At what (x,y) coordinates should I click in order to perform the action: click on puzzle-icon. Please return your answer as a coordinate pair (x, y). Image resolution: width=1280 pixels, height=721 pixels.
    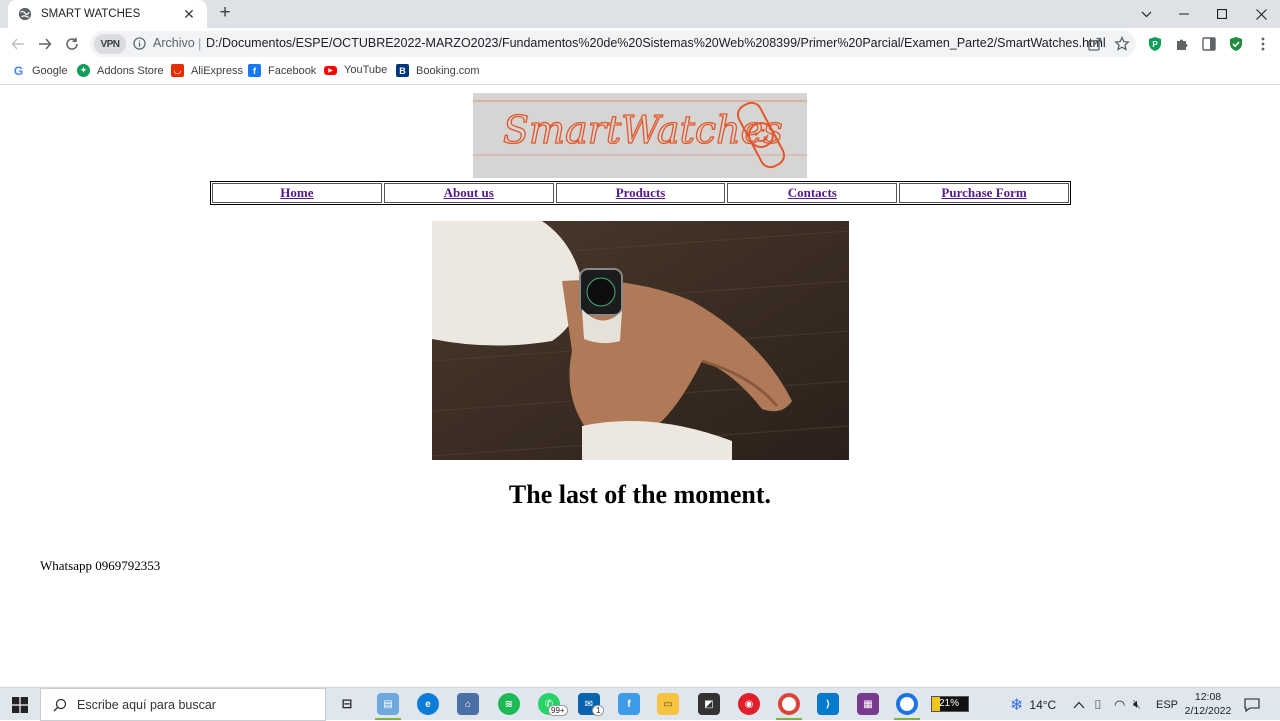
    Looking at the image, I should click on (1182, 44).